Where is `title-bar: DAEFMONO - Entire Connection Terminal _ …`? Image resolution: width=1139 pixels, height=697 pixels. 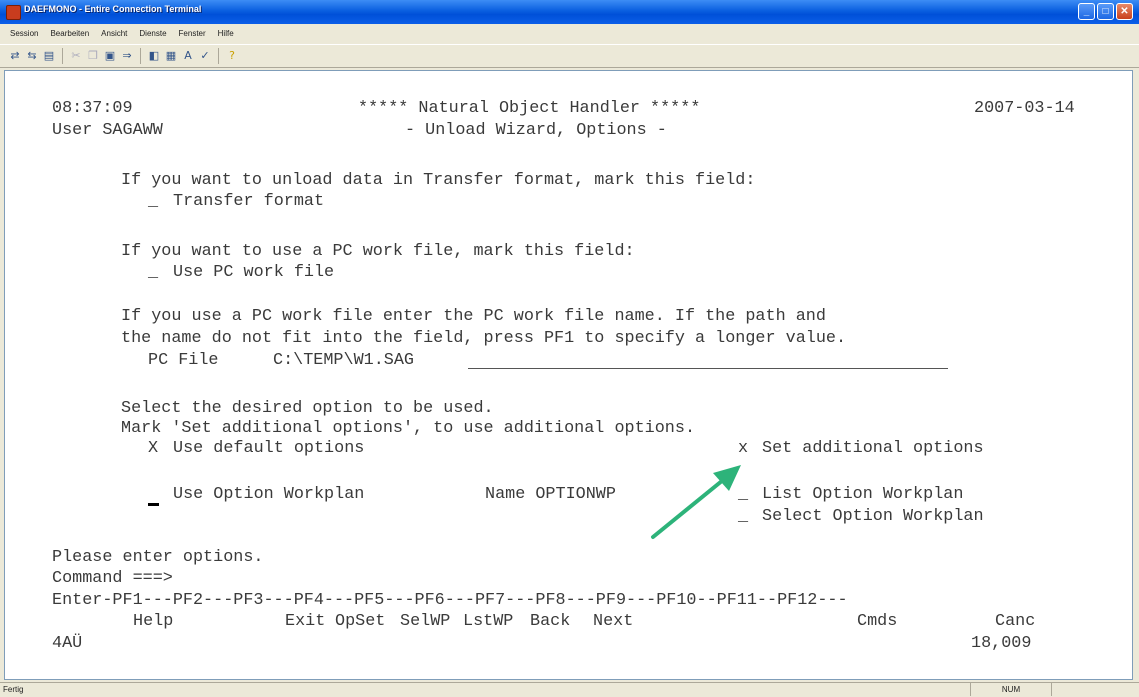
title-bar: DAEFMONO - Entire Connection Terminal _ … is located at coordinates (569, 12).